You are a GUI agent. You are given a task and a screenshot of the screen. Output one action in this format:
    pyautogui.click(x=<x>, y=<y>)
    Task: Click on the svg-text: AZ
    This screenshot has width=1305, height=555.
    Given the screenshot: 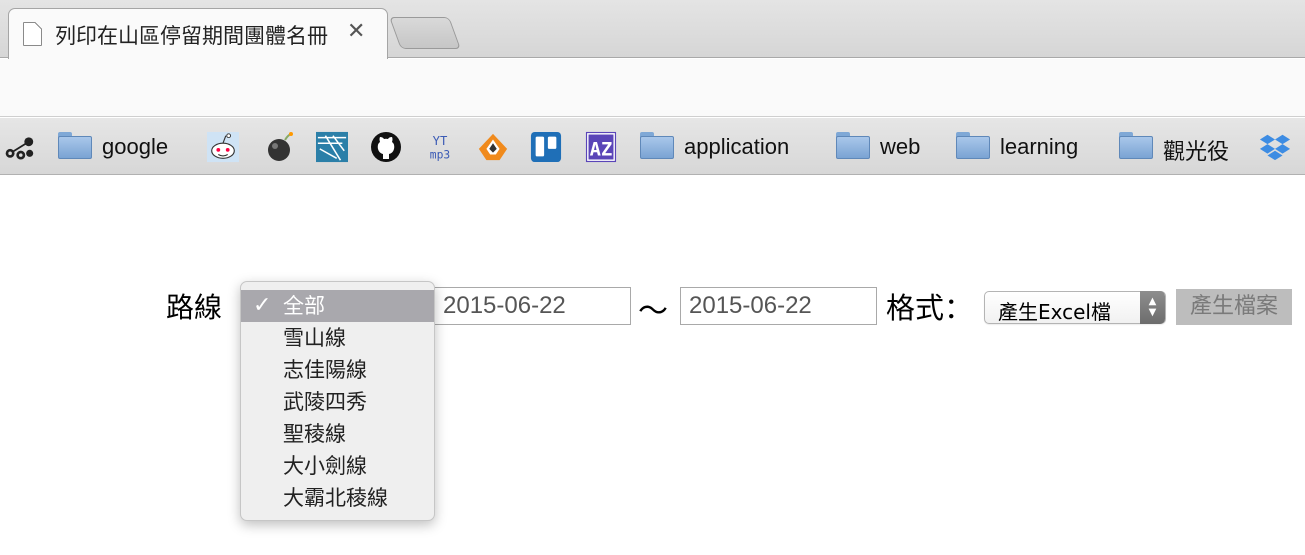 What is the action you would take?
    pyautogui.click(x=601, y=149)
    